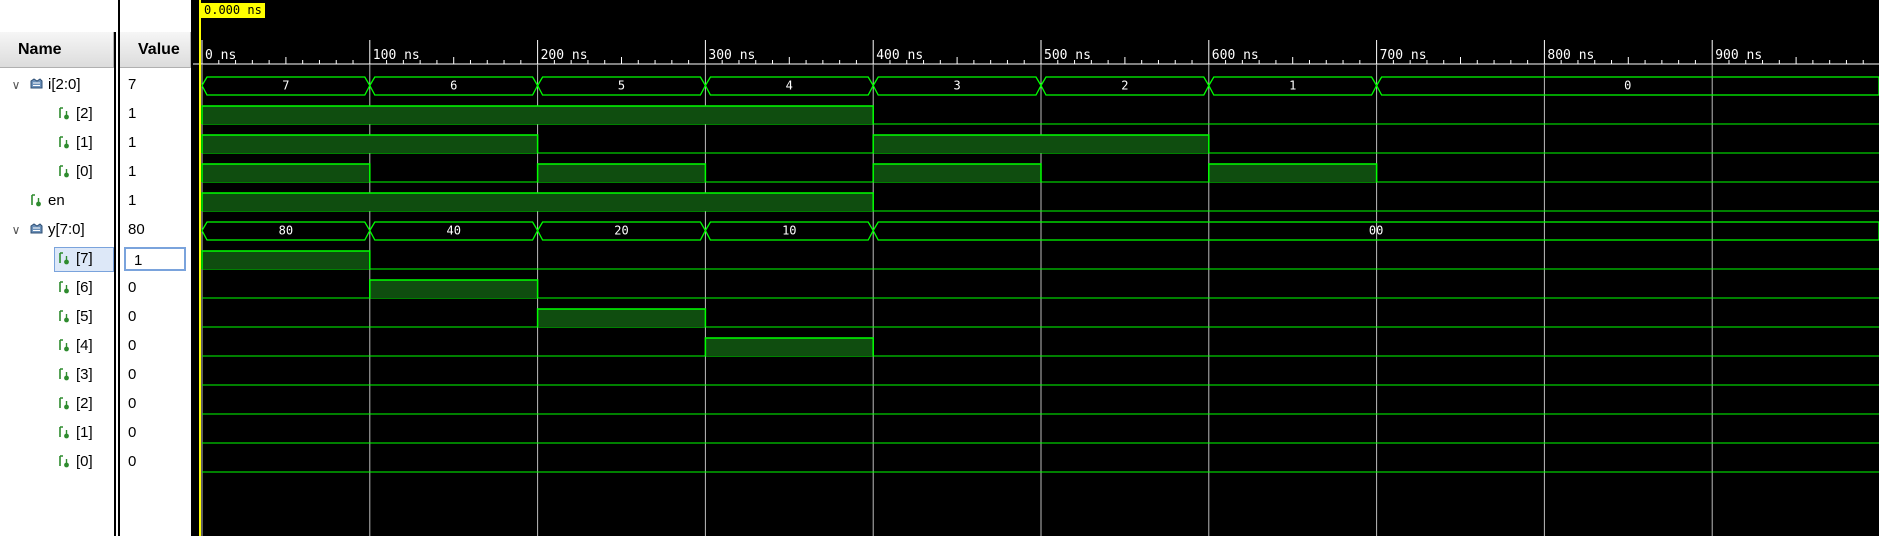 The image size is (1879, 536). I want to click on signal-row: [3], so click(57, 375).